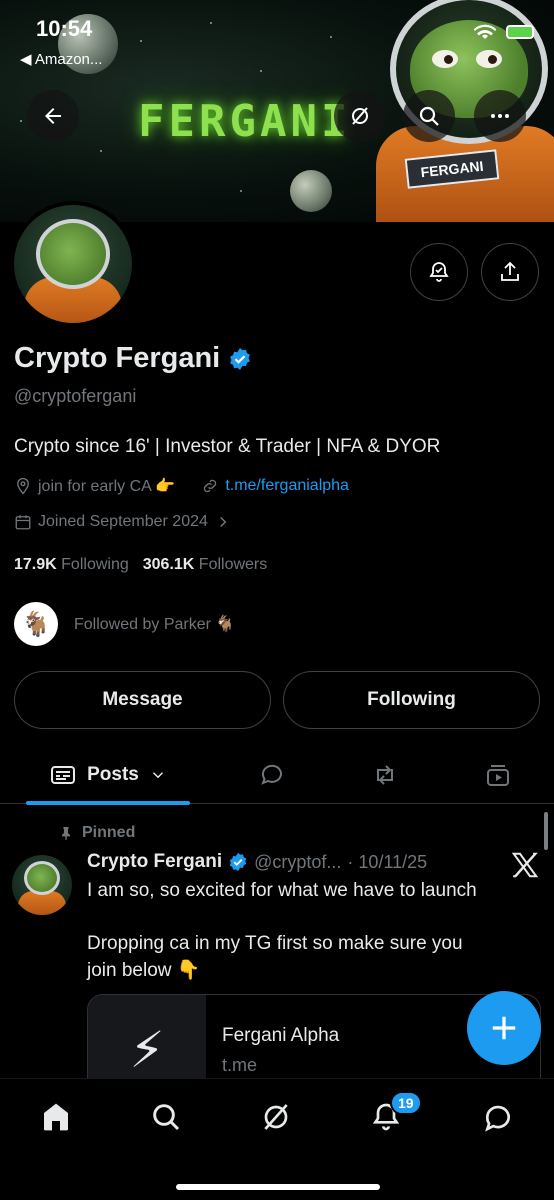  Describe the element at coordinates (42, 885) in the screenshot. I see `post-author-avatar` at that location.